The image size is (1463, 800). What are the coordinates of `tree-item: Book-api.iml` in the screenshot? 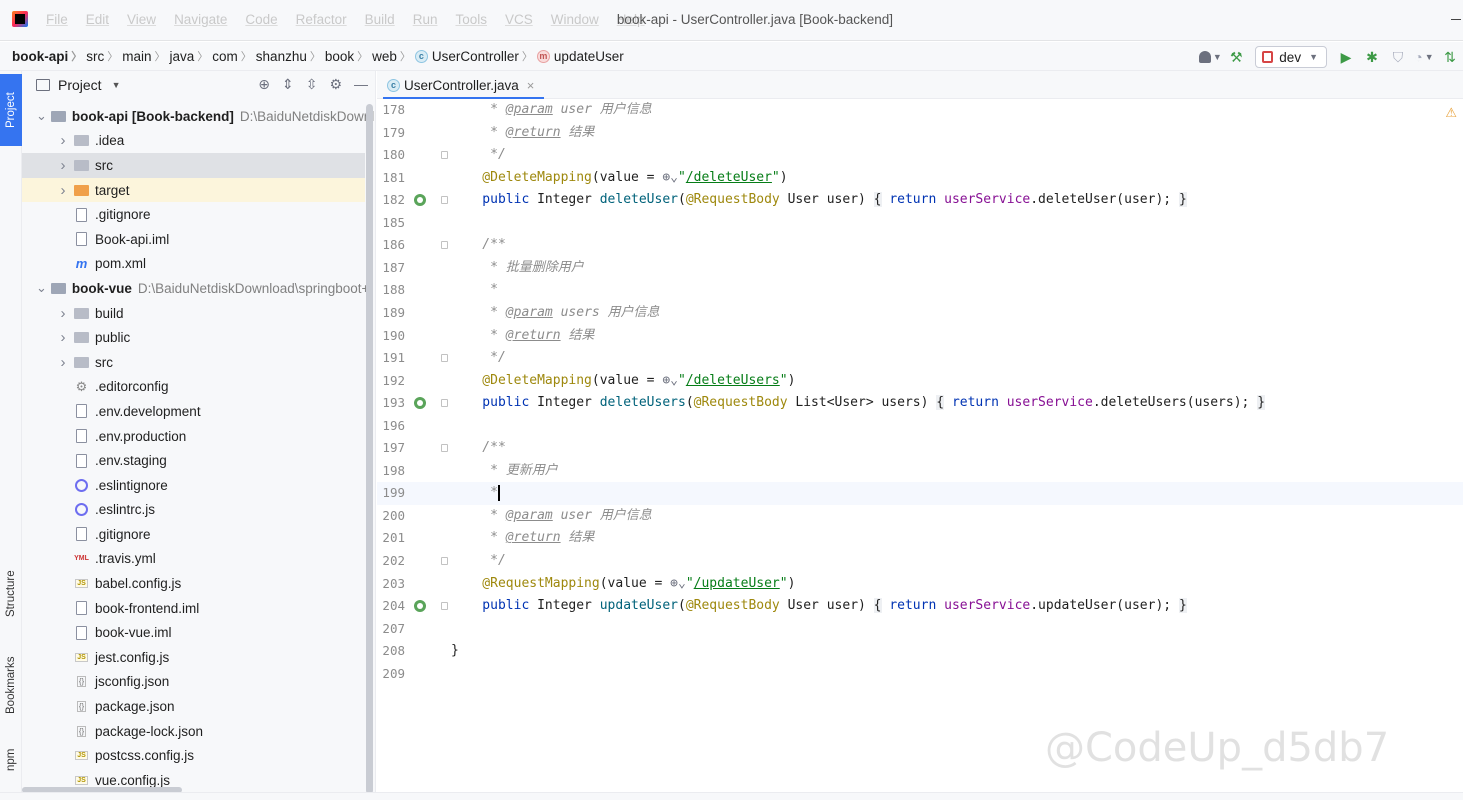 It's located at (193, 239).